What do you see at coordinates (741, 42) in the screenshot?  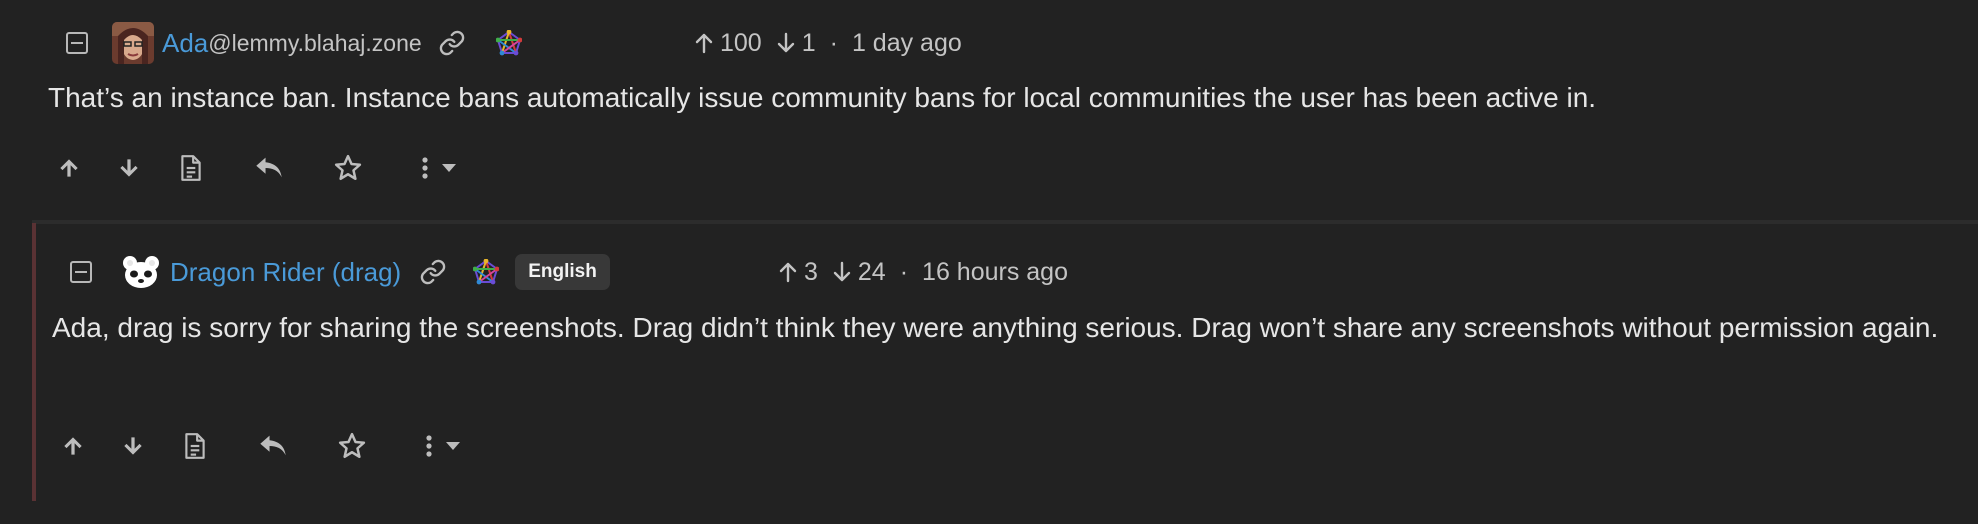 I see `upvote-count: 100` at bounding box center [741, 42].